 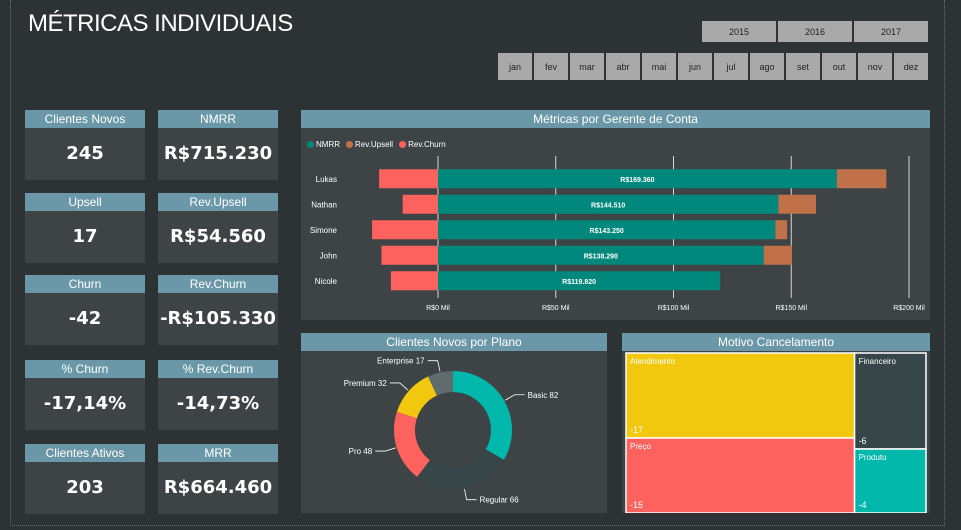 What do you see at coordinates (416, 397) in the screenshot?
I see `donut-slice-premium` at bounding box center [416, 397].